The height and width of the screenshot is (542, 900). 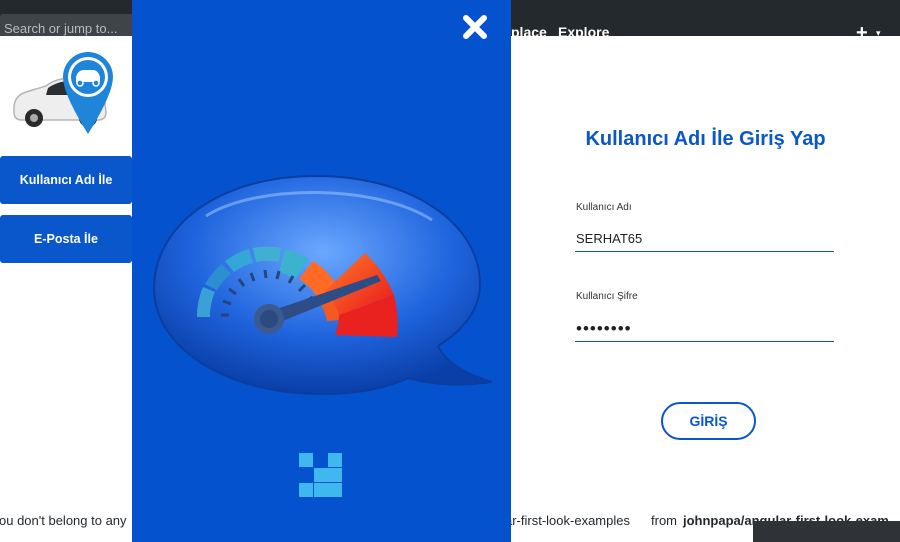 I want to click on sidebar-item-username-login: Kullanıcı Adı İle, so click(x=66, y=180).